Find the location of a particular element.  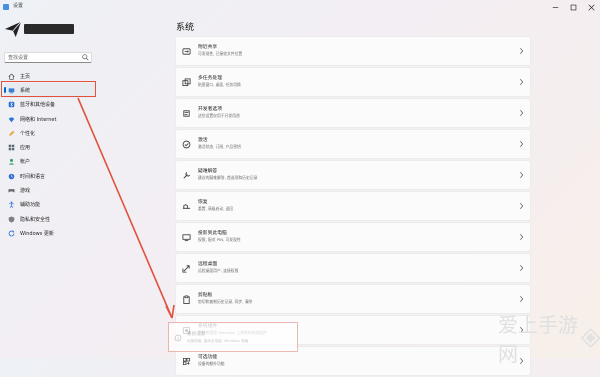

sidebar-item-apps: 应用 is located at coordinates (50, 147).